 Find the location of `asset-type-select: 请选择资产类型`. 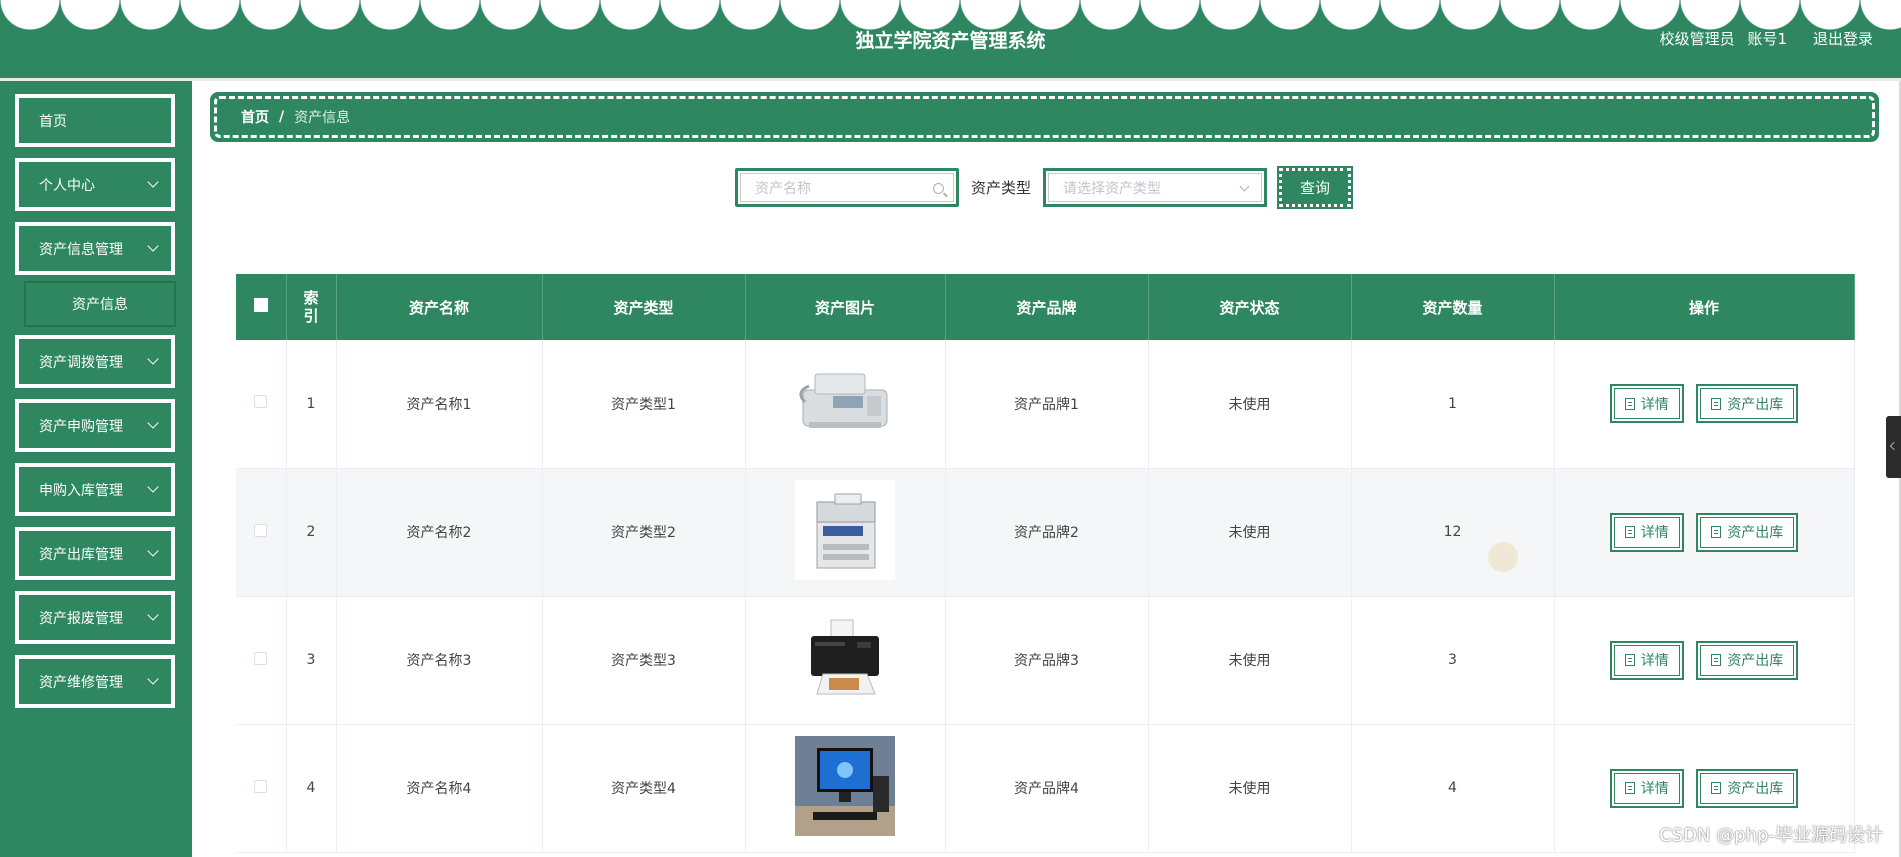

asset-type-select: 请选择资产类型 is located at coordinates (1155, 187).